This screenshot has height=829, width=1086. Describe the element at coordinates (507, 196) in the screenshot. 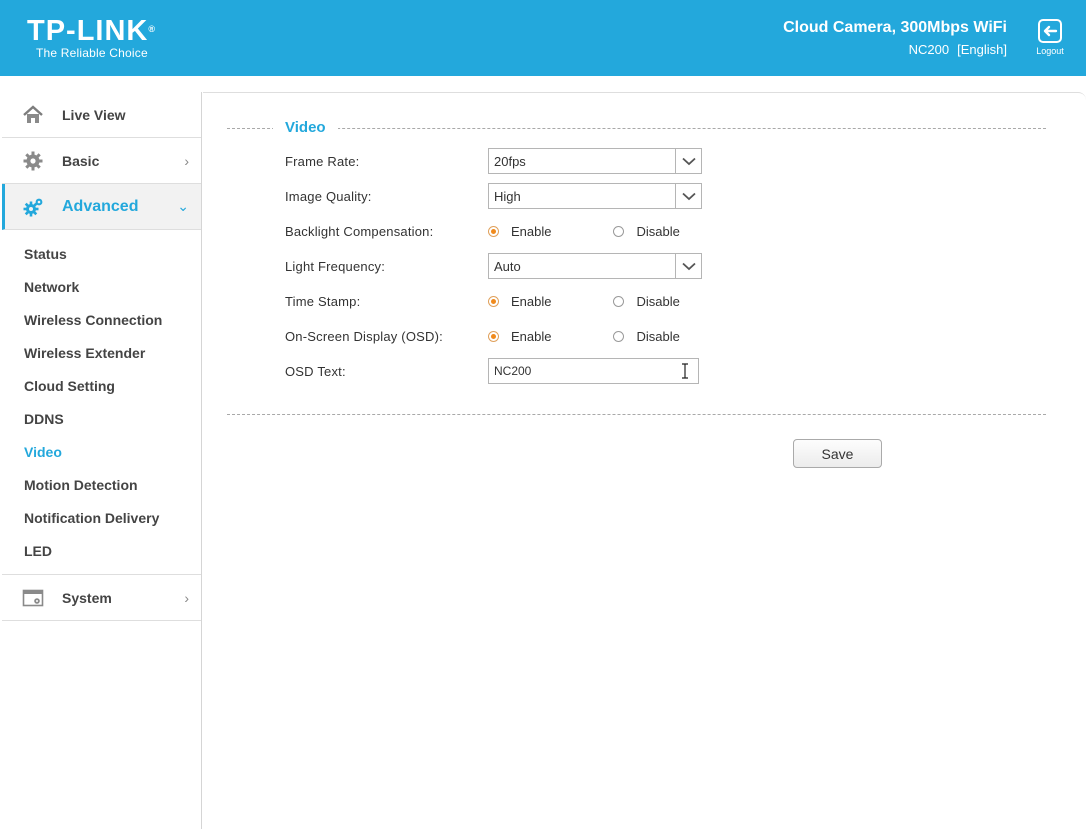

I see `image-quality-value: High` at that location.